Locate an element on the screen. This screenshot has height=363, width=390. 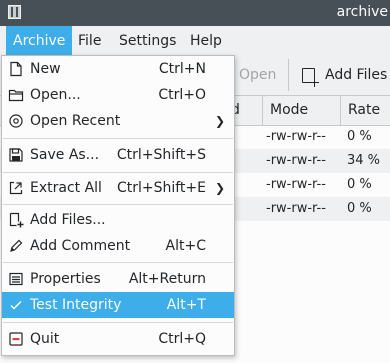
menu-item-save-as: Save As... Ctrl+Shift+S is located at coordinates (118, 155).